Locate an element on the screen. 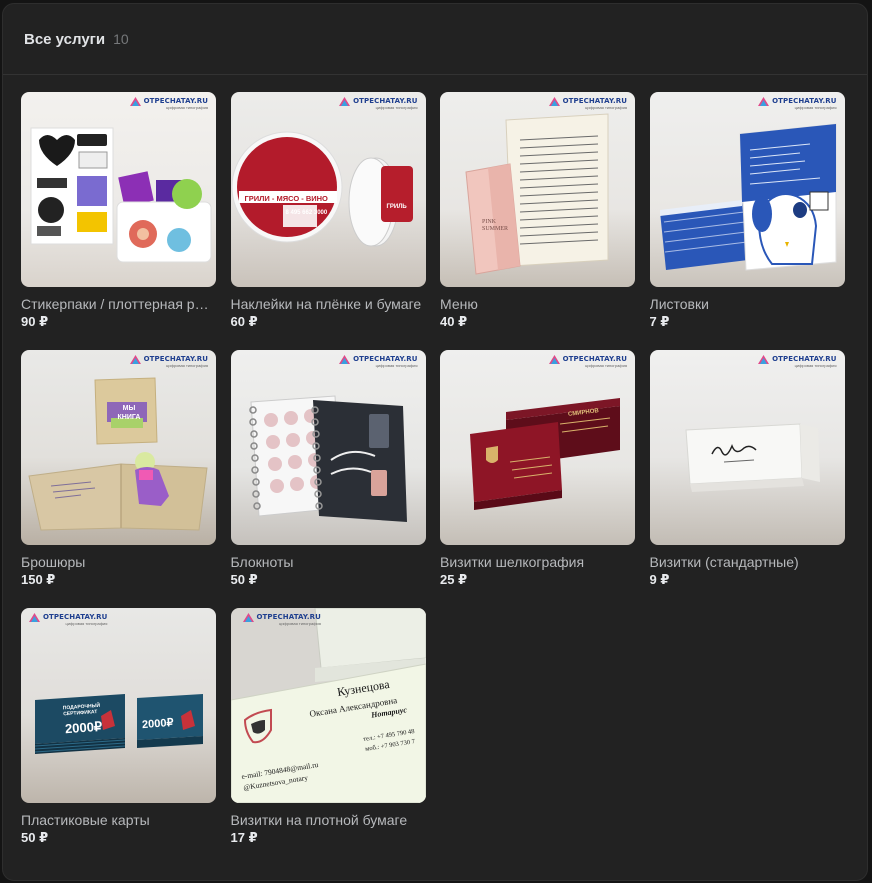 The height and width of the screenshot is (883, 872). service-price: 40 ₽ is located at coordinates (454, 321).